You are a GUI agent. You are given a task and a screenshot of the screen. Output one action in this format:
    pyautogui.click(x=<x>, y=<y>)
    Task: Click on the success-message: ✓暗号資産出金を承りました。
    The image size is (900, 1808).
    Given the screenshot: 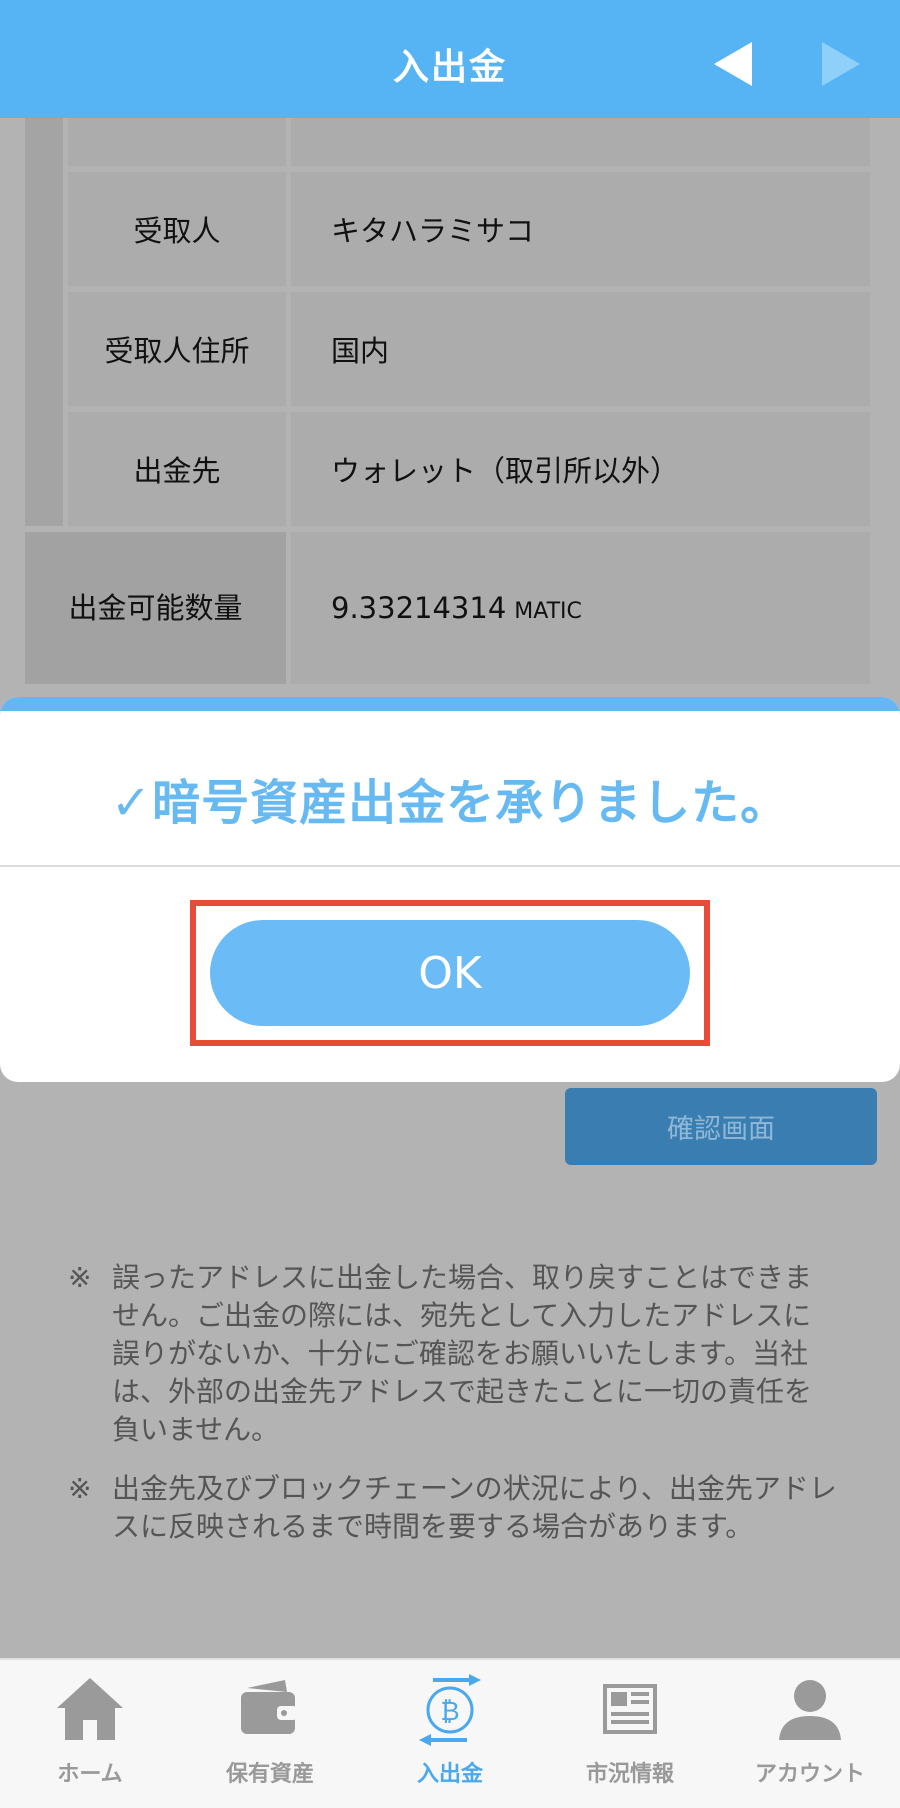 What is the action you would take?
    pyautogui.click(x=450, y=803)
    